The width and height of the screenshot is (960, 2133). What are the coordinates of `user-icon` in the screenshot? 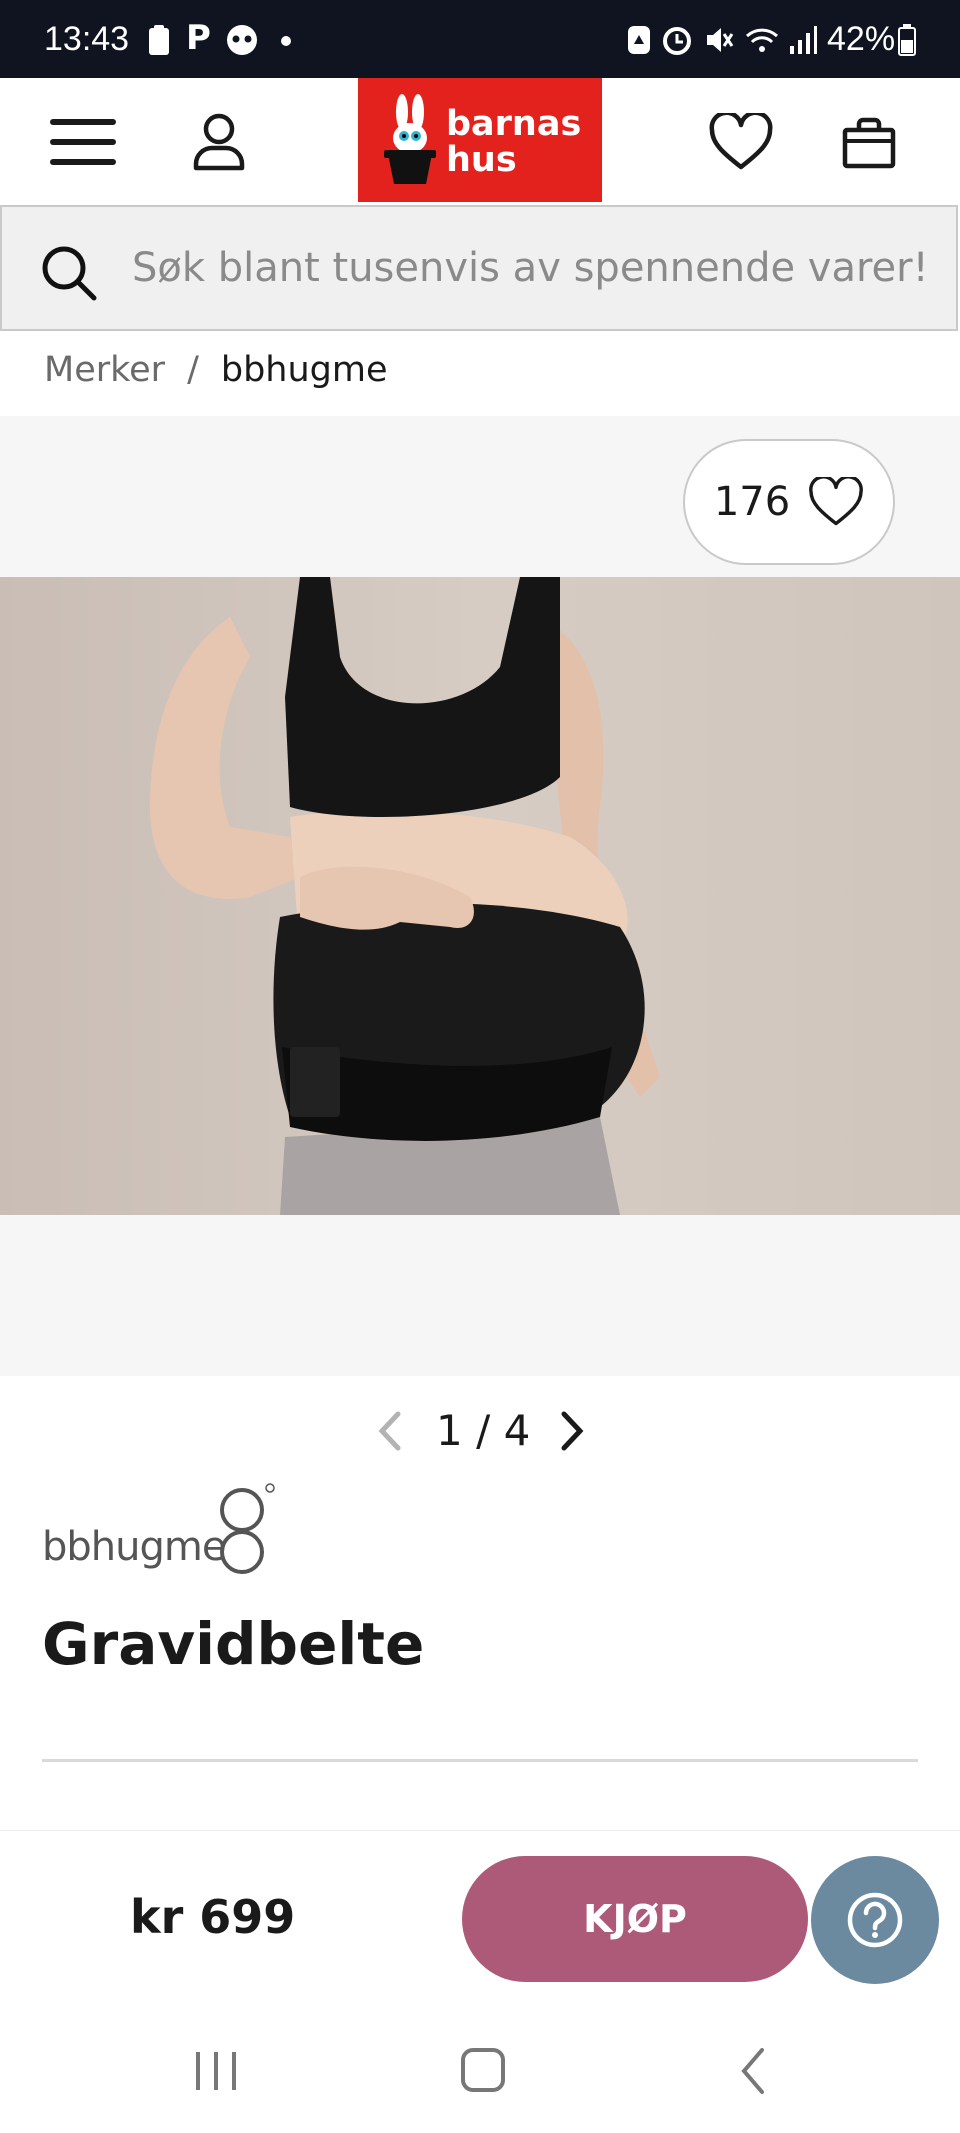 It's located at (219, 142).